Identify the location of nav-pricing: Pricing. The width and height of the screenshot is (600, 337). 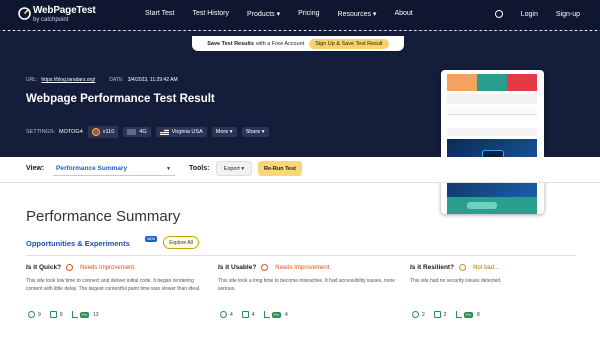
(308, 14).